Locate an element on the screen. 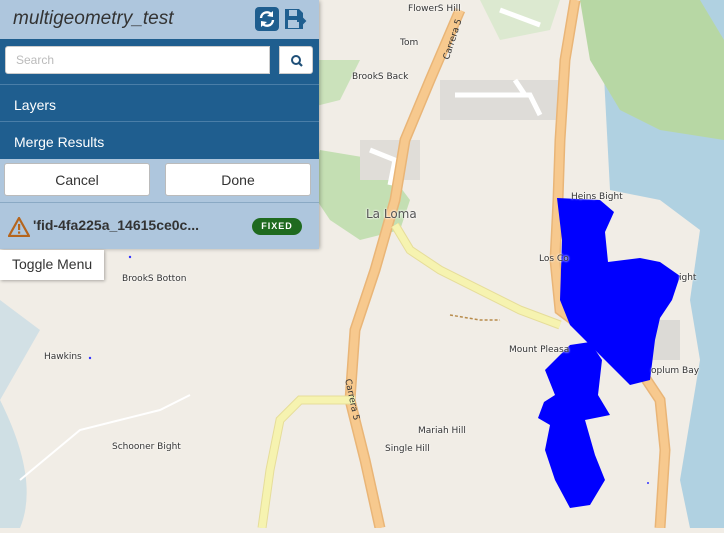 The width and height of the screenshot is (724, 533). merge-results-label: Merge Results is located at coordinates (59, 142).